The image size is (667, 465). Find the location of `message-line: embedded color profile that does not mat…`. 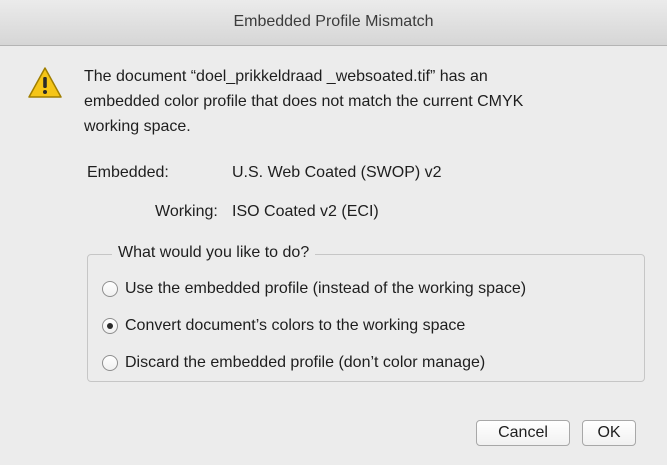

message-line: embedded color profile that does not mat… is located at coordinates (304, 101).